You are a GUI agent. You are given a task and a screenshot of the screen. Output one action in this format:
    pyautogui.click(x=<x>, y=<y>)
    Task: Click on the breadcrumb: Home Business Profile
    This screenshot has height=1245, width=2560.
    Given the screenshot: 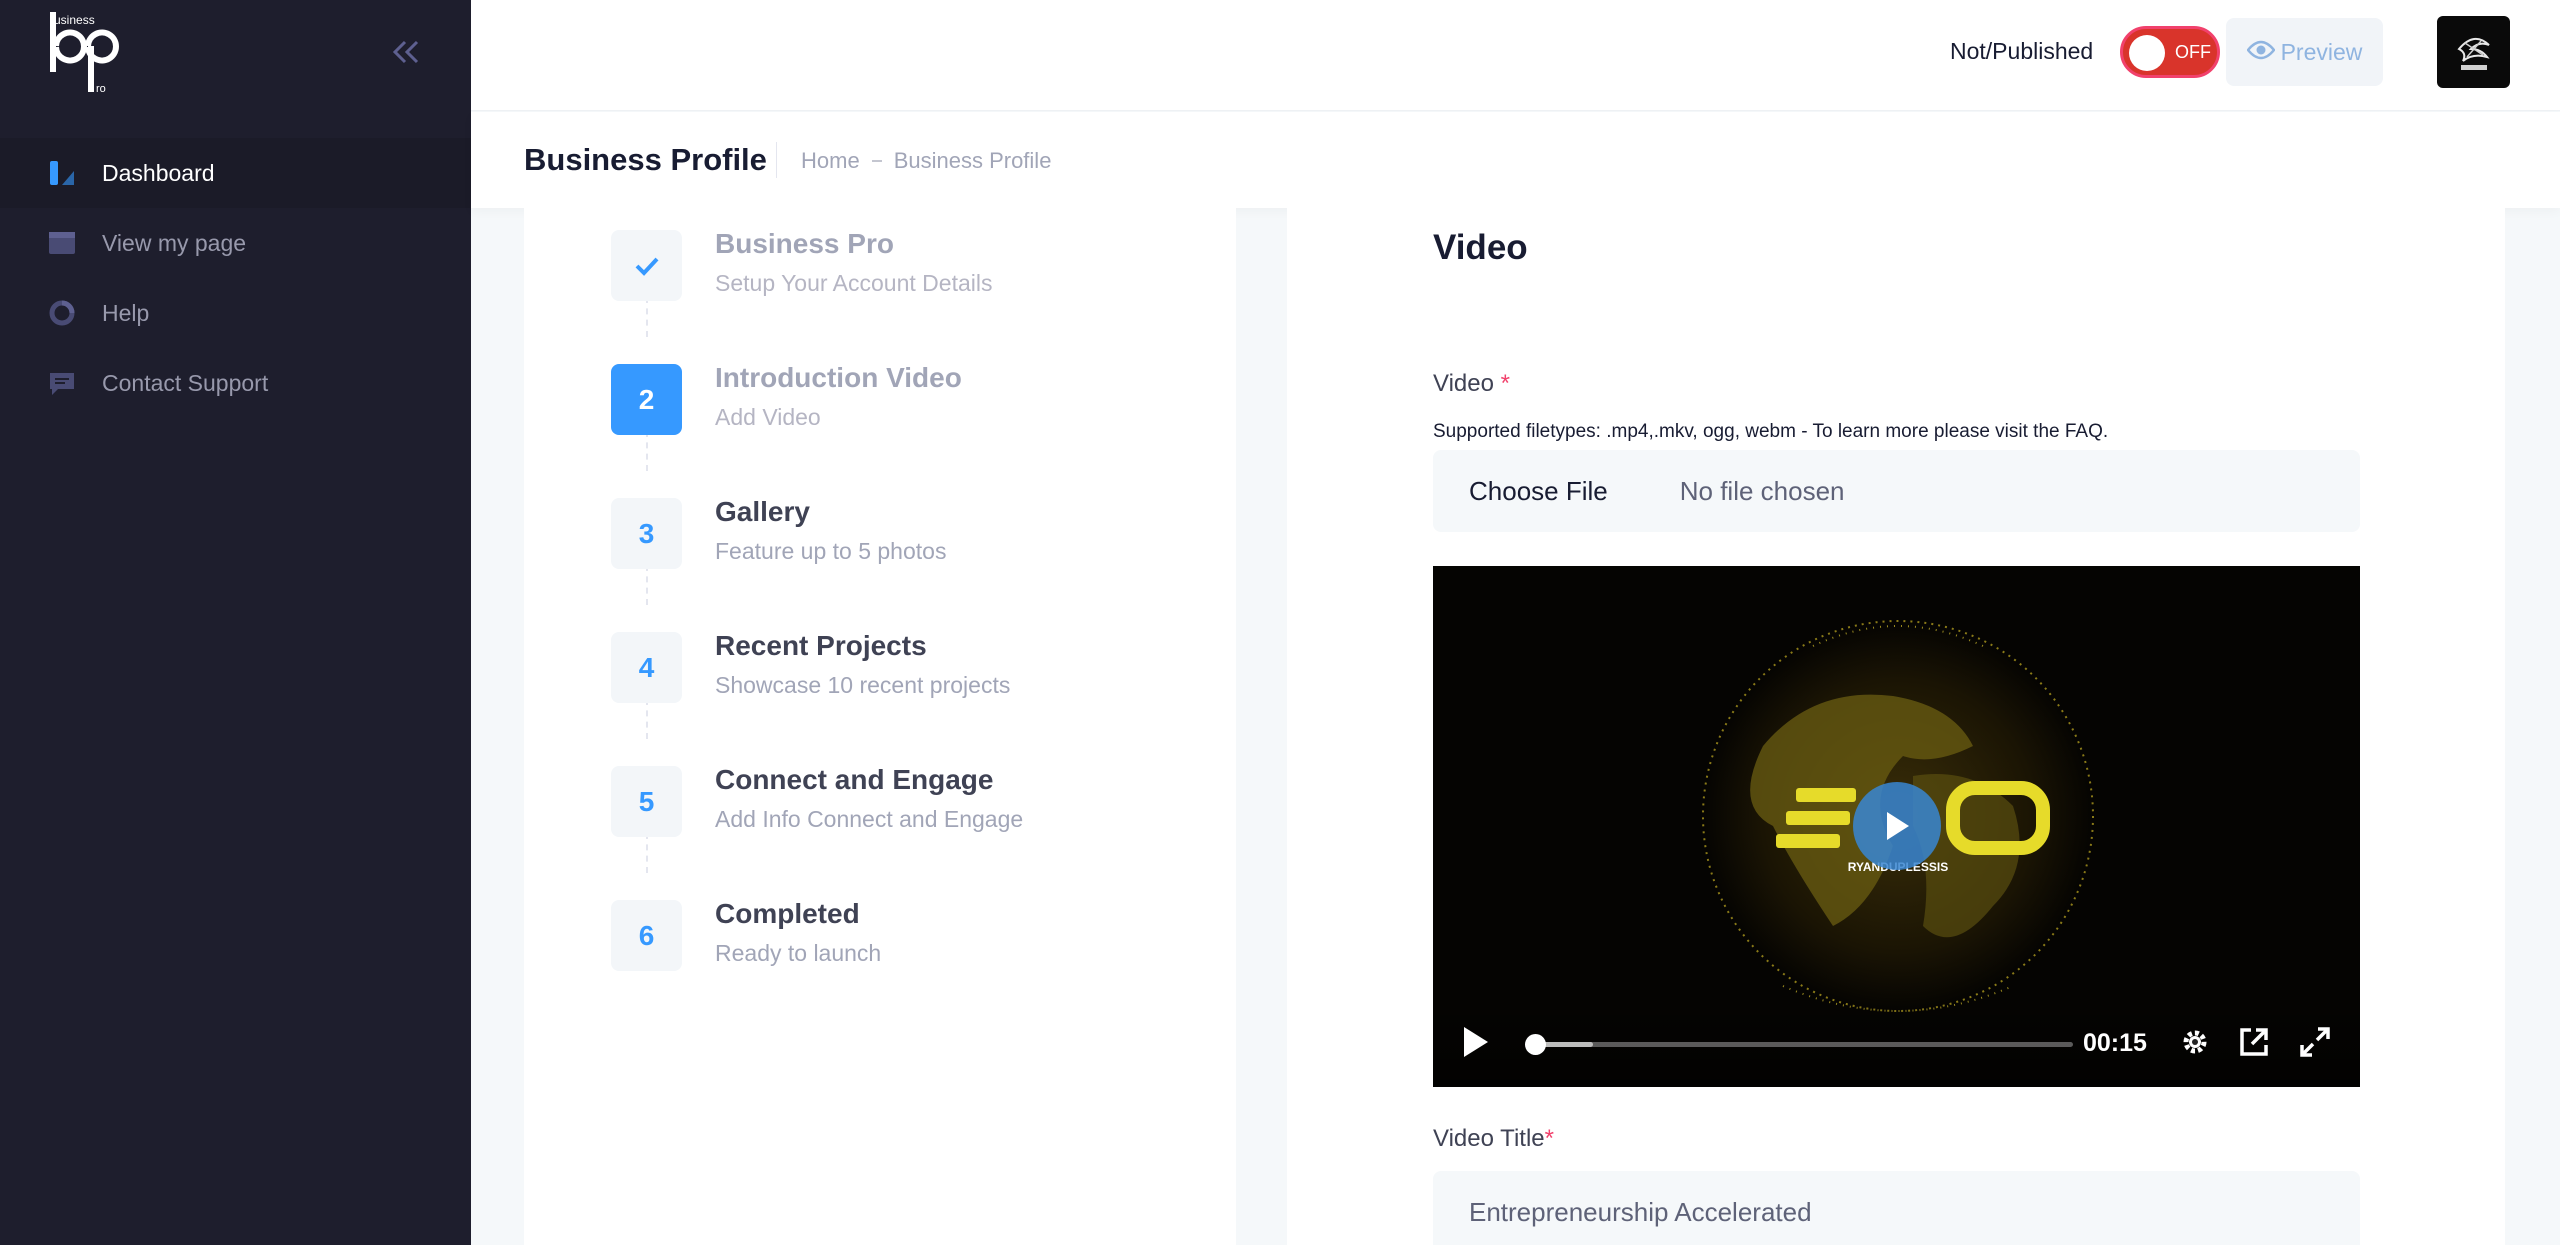 What is the action you would take?
    pyautogui.click(x=926, y=161)
    